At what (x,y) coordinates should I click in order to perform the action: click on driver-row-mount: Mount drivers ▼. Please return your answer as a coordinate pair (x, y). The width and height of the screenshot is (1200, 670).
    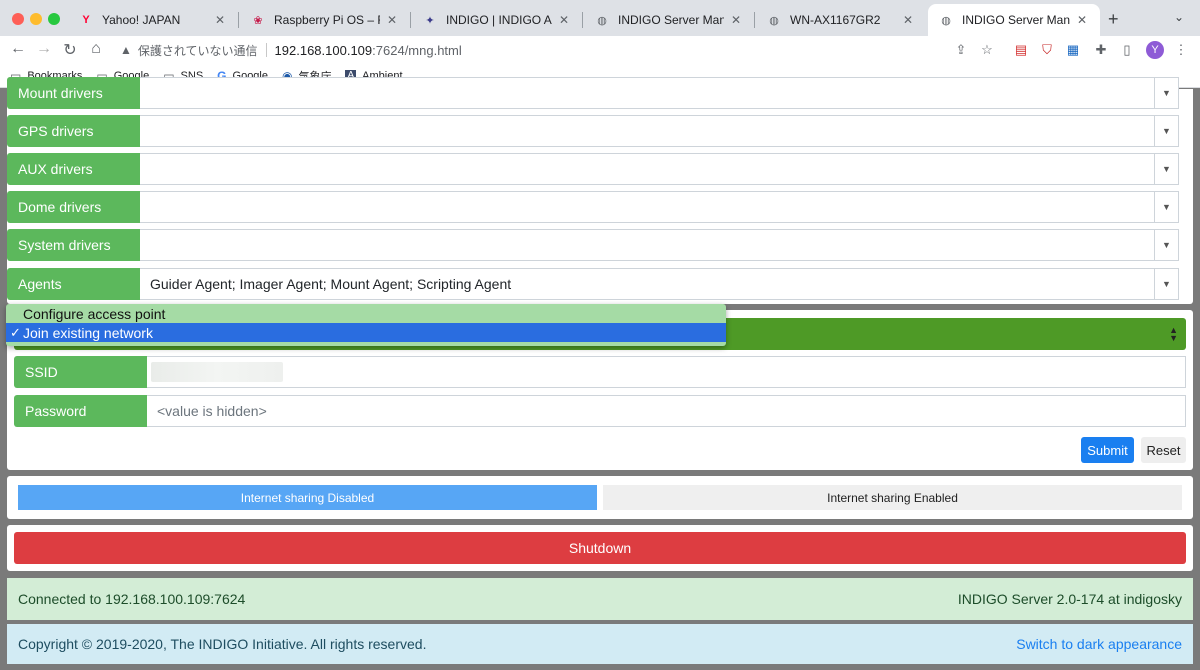
    Looking at the image, I should click on (593, 93).